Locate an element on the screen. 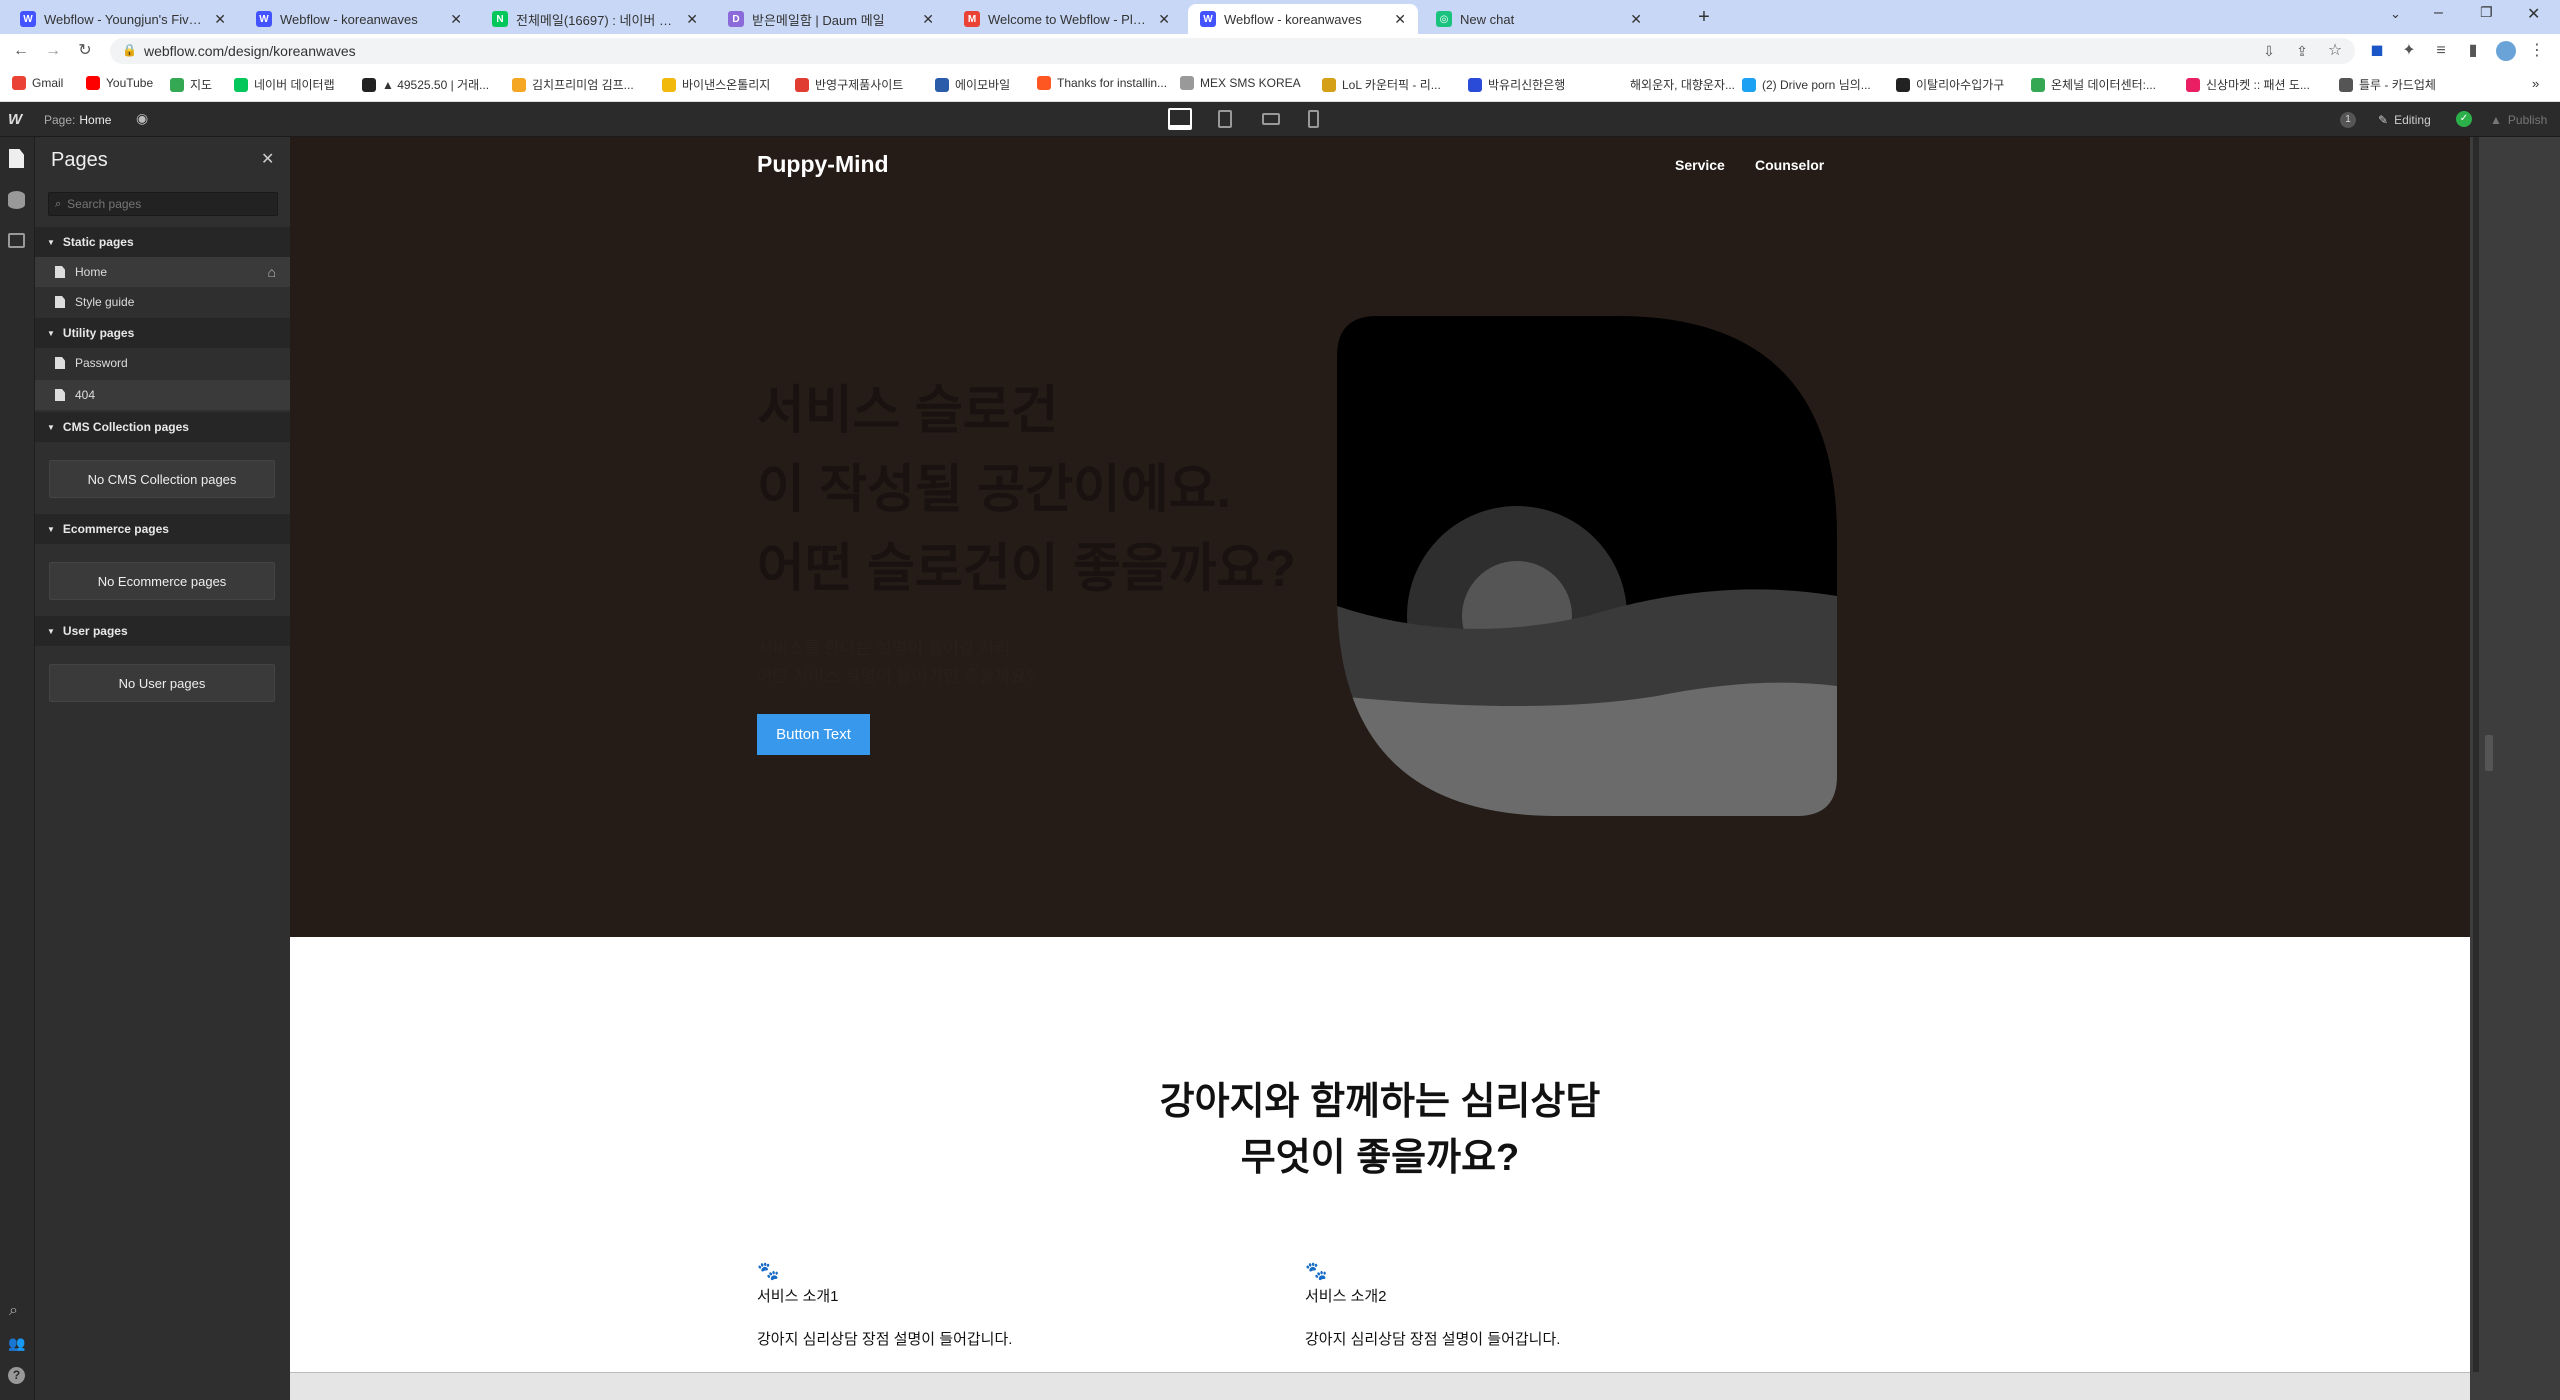 The width and height of the screenshot is (2560, 1400). puzzle-extensions-icon: ✦ is located at coordinates (2409, 51).